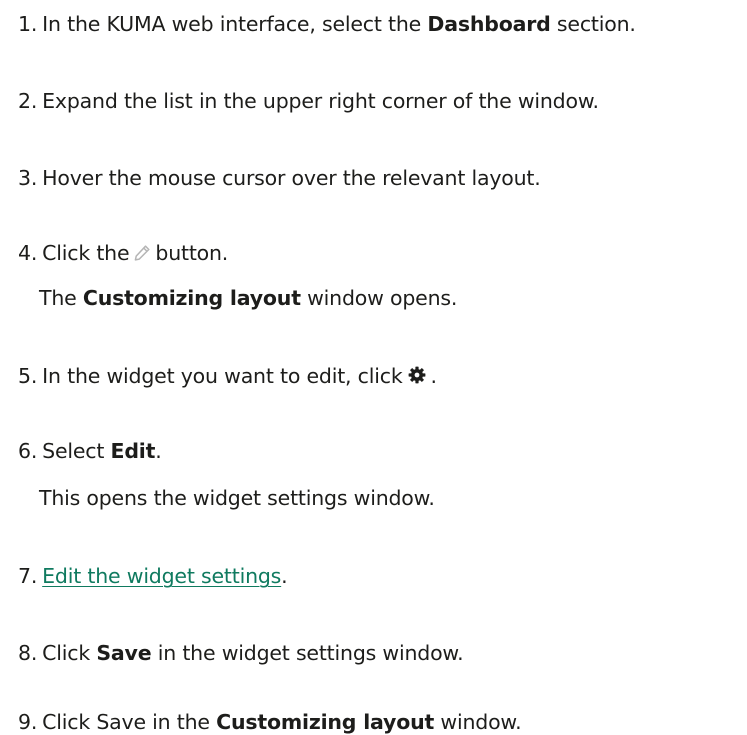 The width and height of the screenshot is (747, 735). I want to click on note-text: The, so click(61, 298).